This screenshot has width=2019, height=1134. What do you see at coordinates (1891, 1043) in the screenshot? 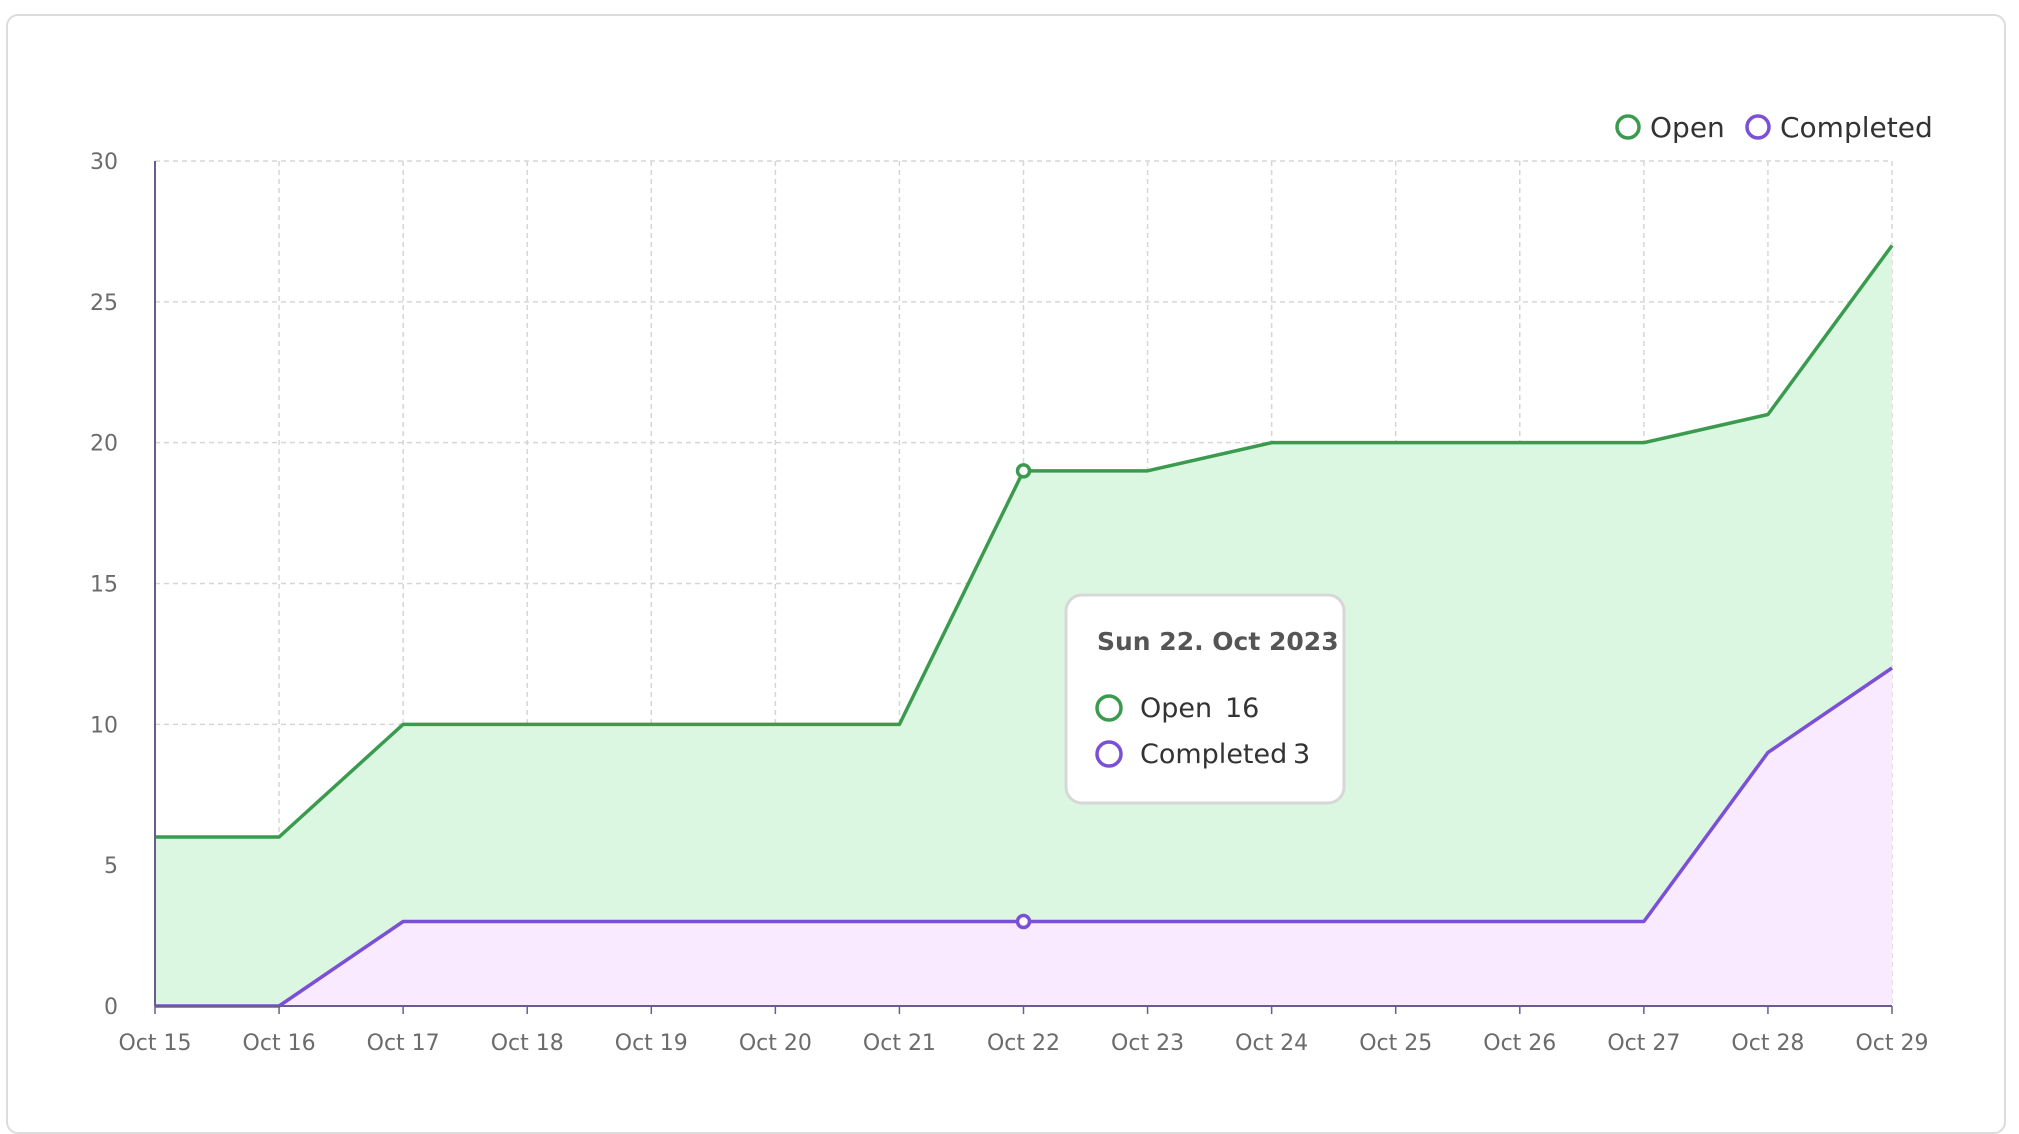
I see `x-tick-label: Oct 29` at bounding box center [1891, 1043].